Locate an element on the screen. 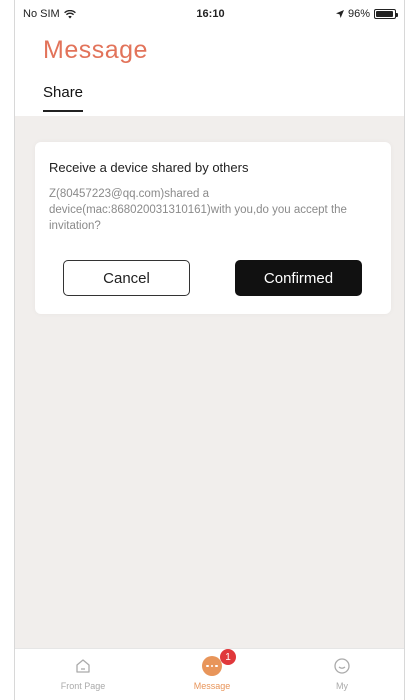 Image resolution: width=414 pixels, height=700 pixels. home-icon is located at coordinates (83, 666).